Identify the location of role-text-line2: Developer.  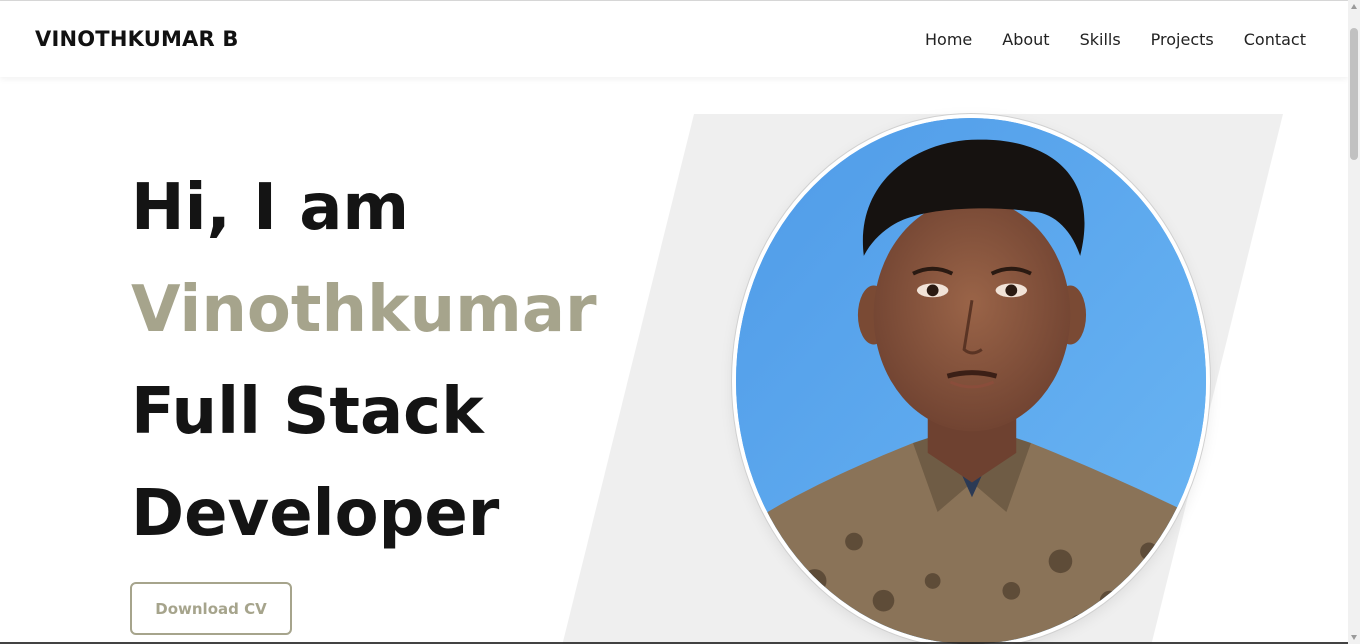
(315, 514).